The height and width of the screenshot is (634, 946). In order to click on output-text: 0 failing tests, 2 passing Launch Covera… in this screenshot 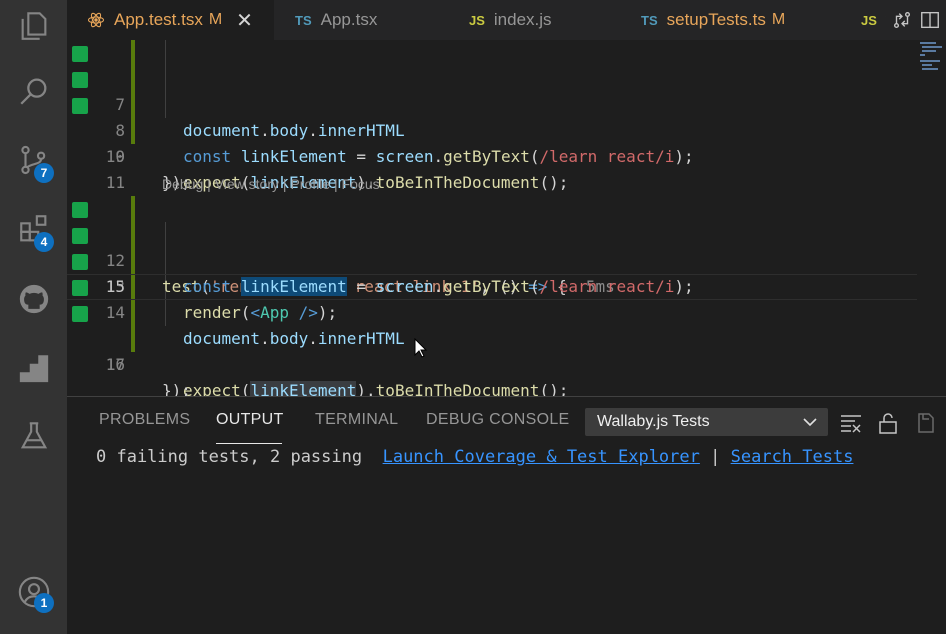, I will do `click(475, 457)`.